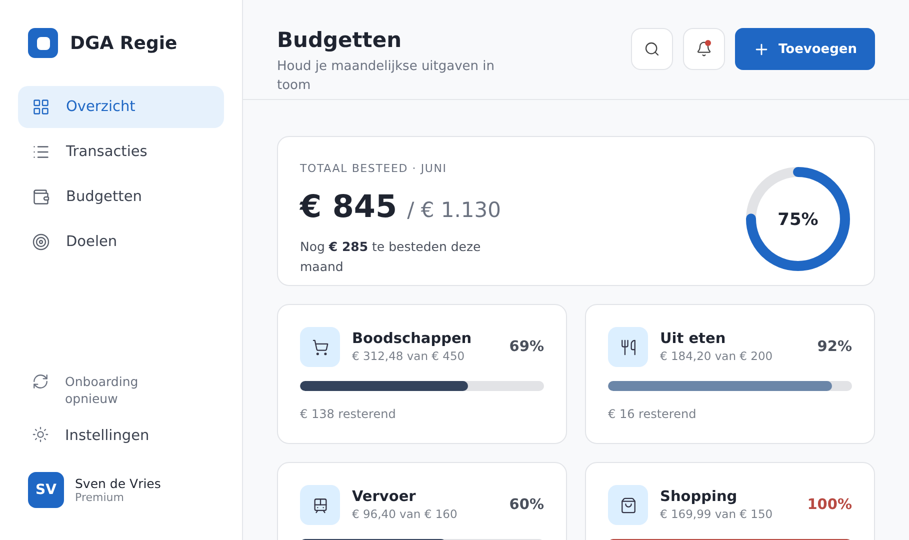 This screenshot has height=540, width=909. What do you see at coordinates (41, 107) in the screenshot?
I see `grid-icon` at bounding box center [41, 107].